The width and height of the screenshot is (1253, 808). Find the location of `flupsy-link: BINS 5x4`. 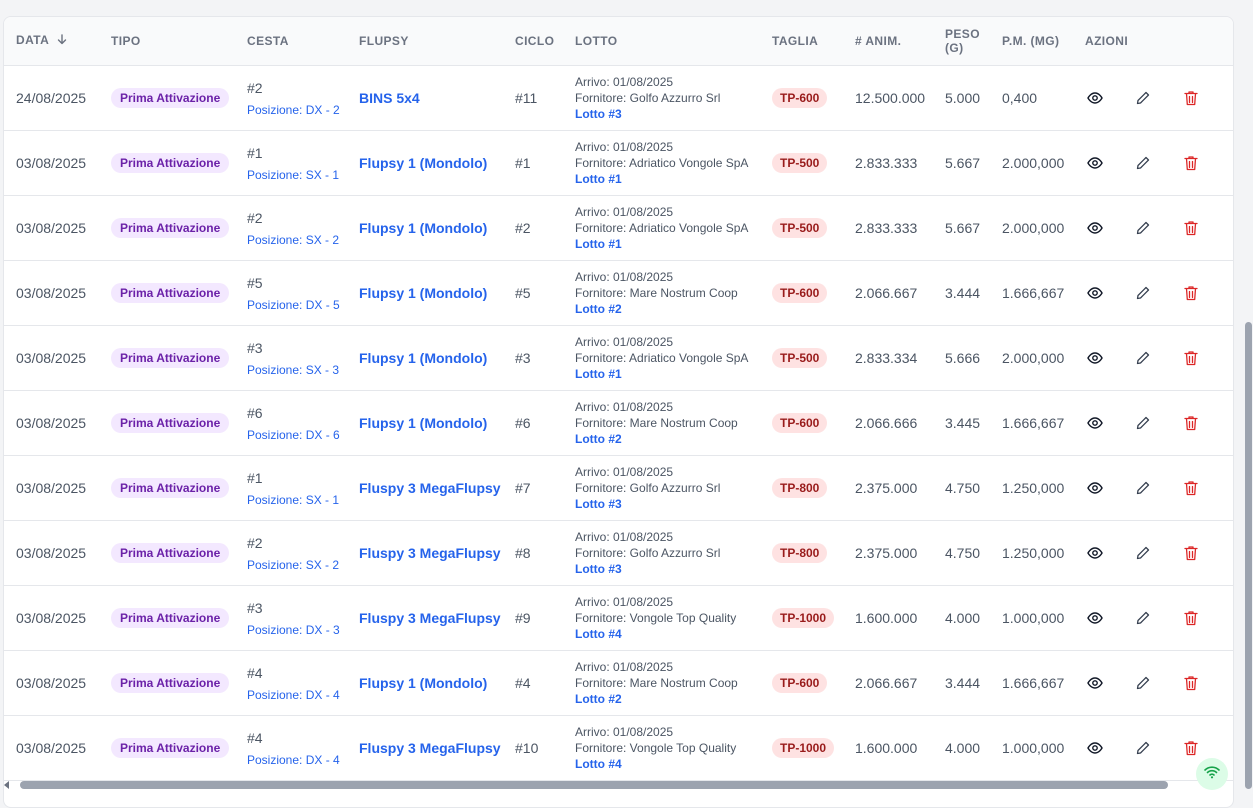

flupsy-link: BINS 5x4 is located at coordinates (389, 98).